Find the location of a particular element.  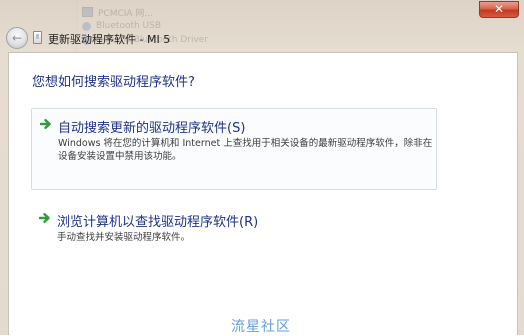

back-arrow-icon: ← is located at coordinates (17, 38).